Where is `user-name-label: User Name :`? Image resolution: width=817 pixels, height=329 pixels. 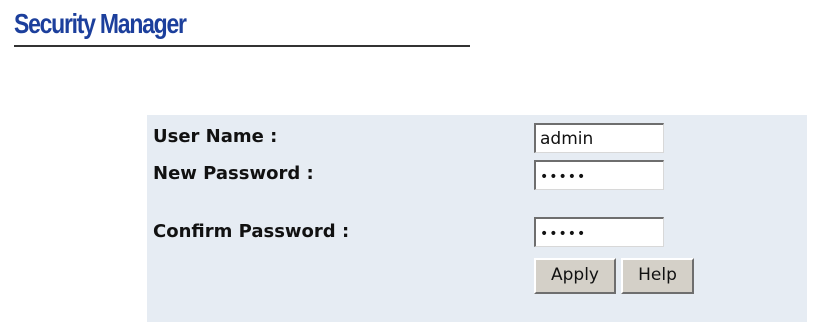 user-name-label: User Name : is located at coordinates (215, 136).